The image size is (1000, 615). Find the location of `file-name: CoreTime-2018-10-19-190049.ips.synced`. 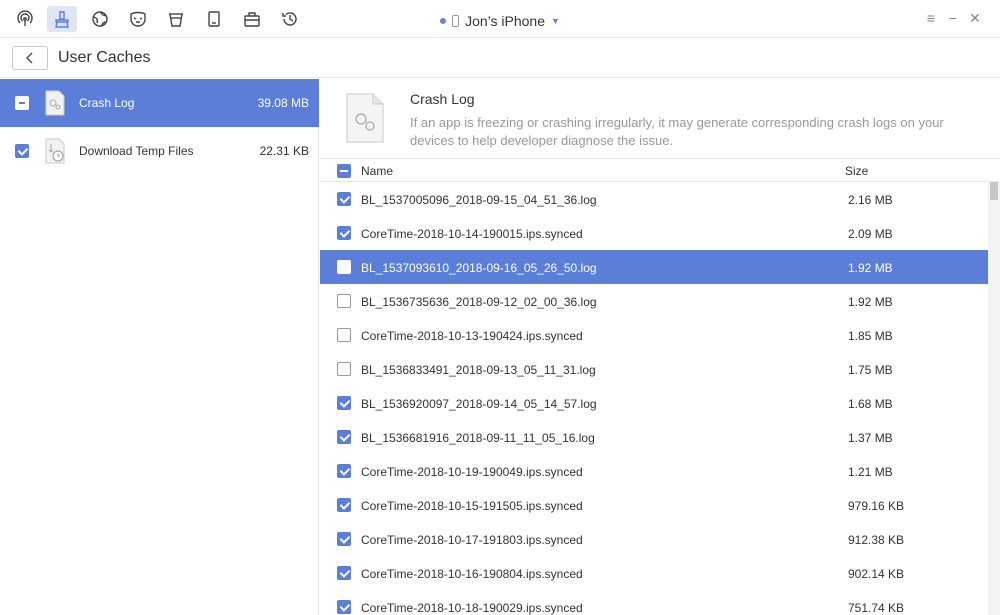

file-name: CoreTime-2018-10-19-190049.ips.synced is located at coordinates (472, 472).